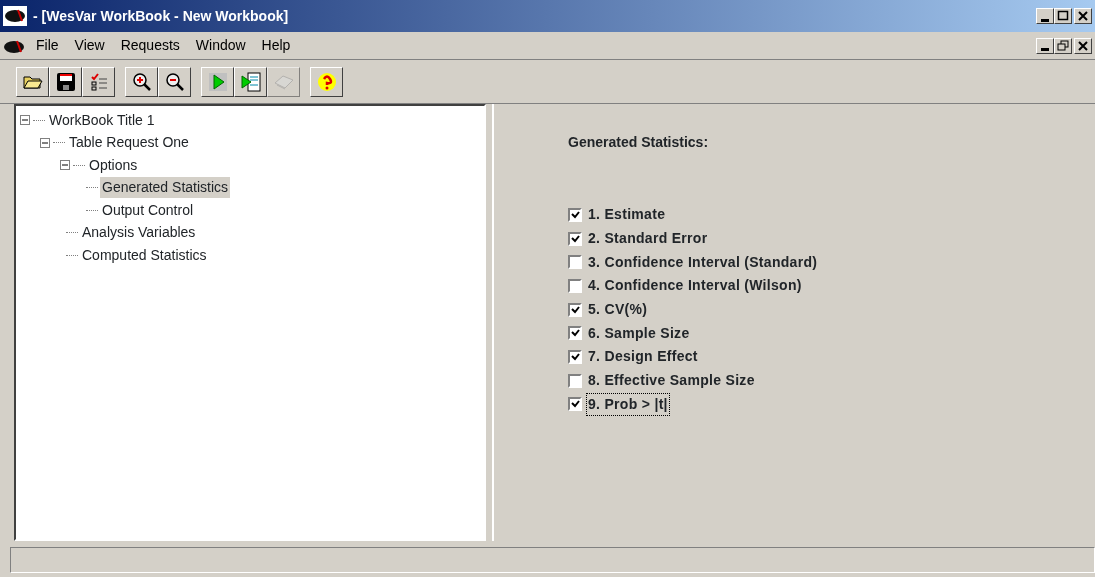  I want to click on zoom-out-icon, so click(174, 81).